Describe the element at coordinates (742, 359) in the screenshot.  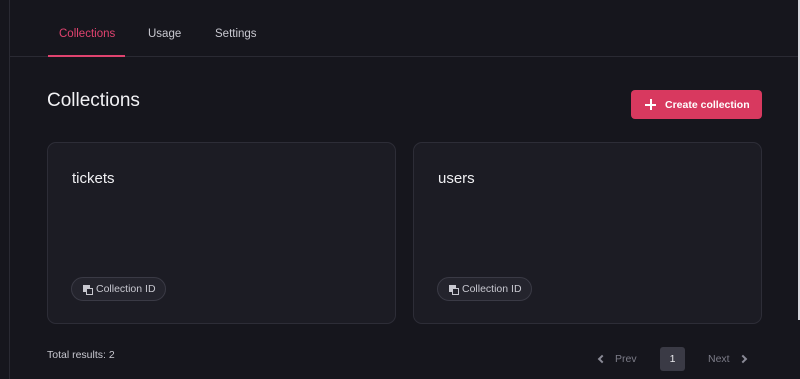
I see `chevron-right-icon` at that location.